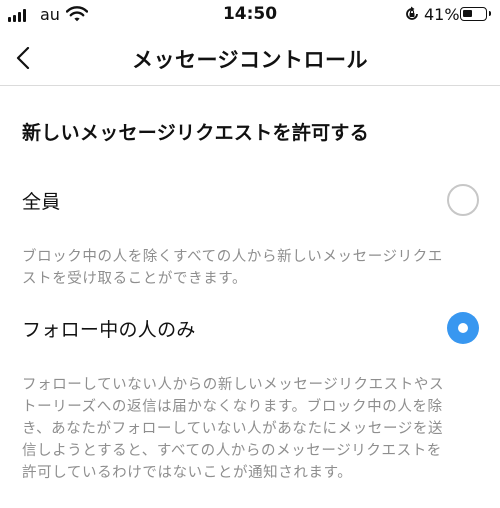 Image resolution: width=500 pixels, height=508 pixels. What do you see at coordinates (135, 279) in the screenshot?
I see `description-line: ストを受け取ることができます。` at bounding box center [135, 279].